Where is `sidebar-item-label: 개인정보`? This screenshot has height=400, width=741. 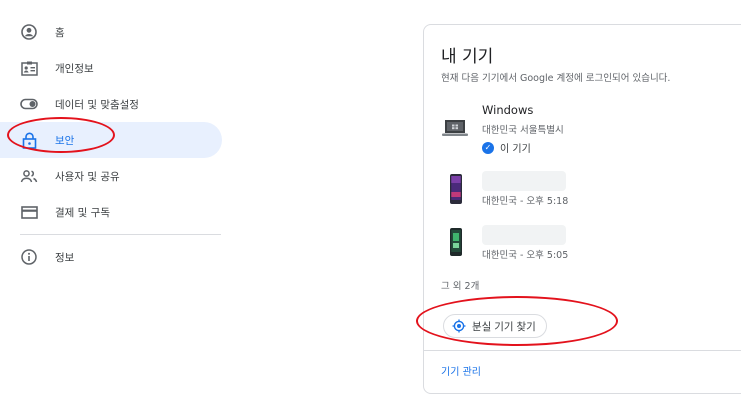 sidebar-item-label: 개인정보 is located at coordinates (74, 68).